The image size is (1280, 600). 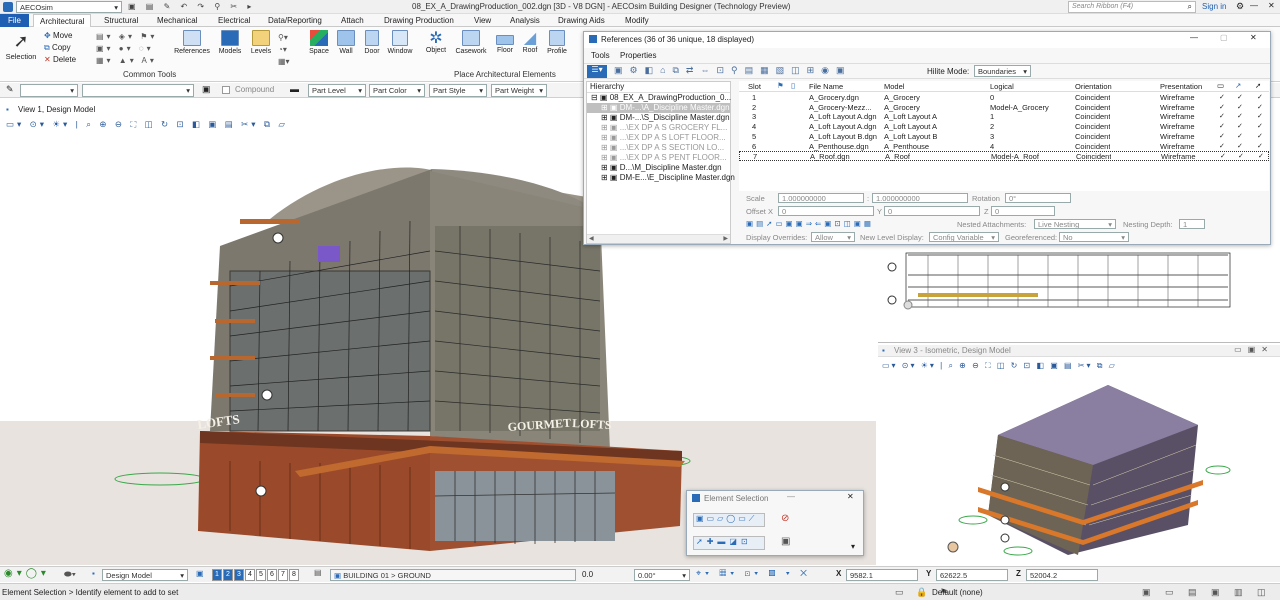 What do you see at coordinates (419, 20) in the screenshot?
I see `tab-drawing-production: Drawing Production` at bounding box center [419, 20].